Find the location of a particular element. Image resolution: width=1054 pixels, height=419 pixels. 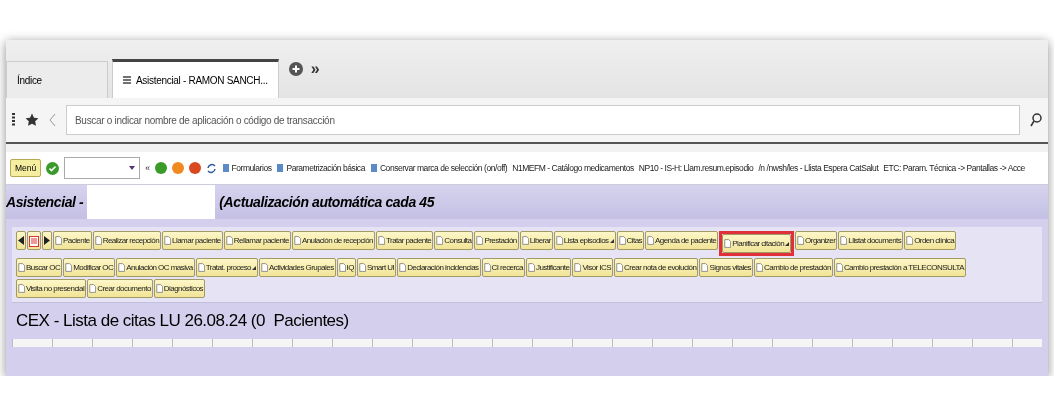

shortcut-link: NP10 - IS-H: Llam.resum.episodio is located at coordinates (696, 168).